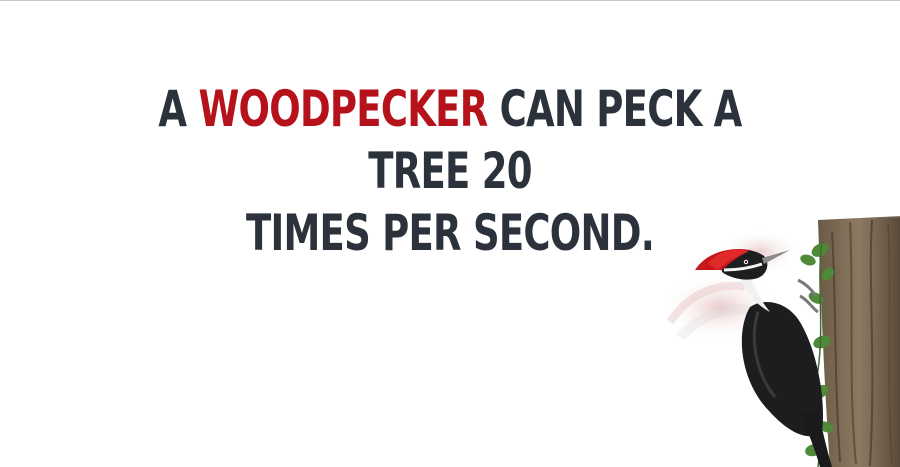  Describe the element at coordinates (343, 109) in the screenshot. I see `headline-accent-word: WOODPECKER` at that location.